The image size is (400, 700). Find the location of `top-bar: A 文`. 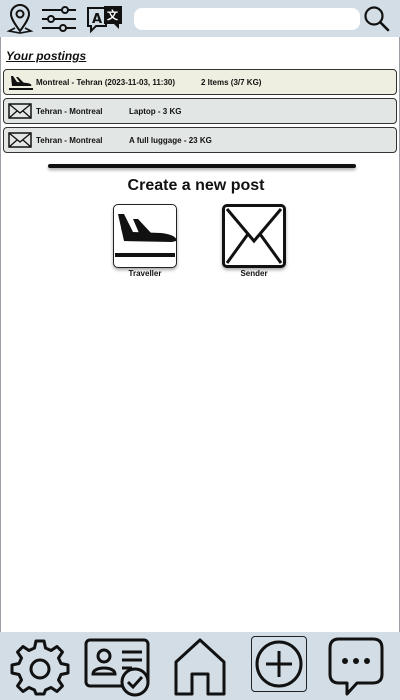

top-bar: A 文 is located at coordinates (200, 18).